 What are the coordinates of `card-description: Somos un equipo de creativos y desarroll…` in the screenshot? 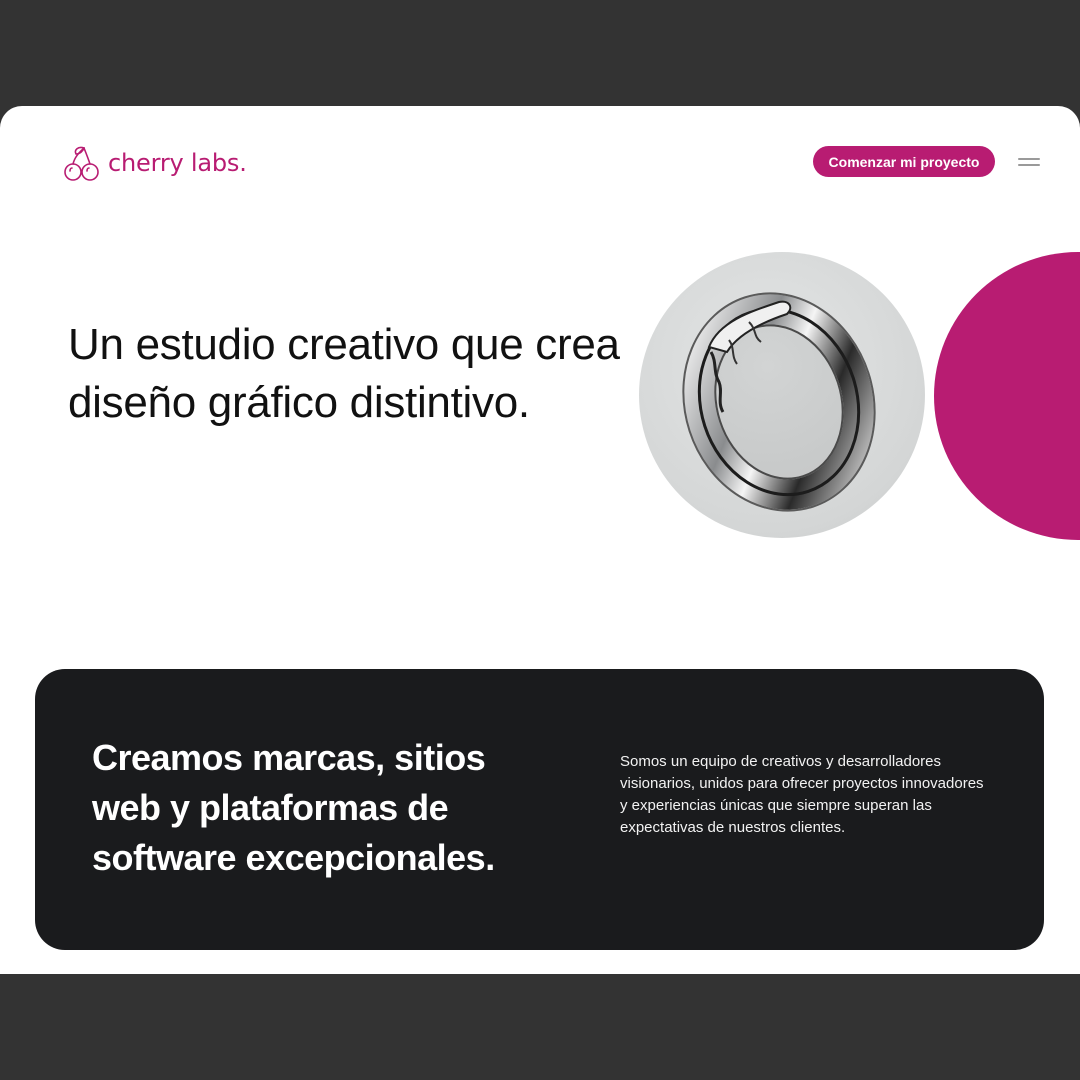 It's located at (802, 794).